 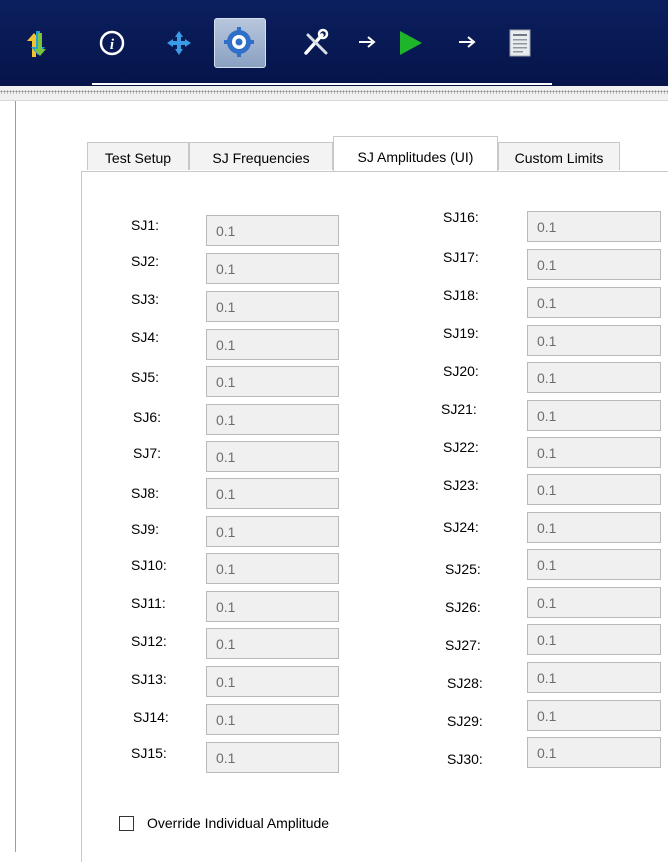 What do you see at coordinates (459, 409) in the screenshot?
I see `amplitude-label: SJ21:` at bounding box center [459, 409].